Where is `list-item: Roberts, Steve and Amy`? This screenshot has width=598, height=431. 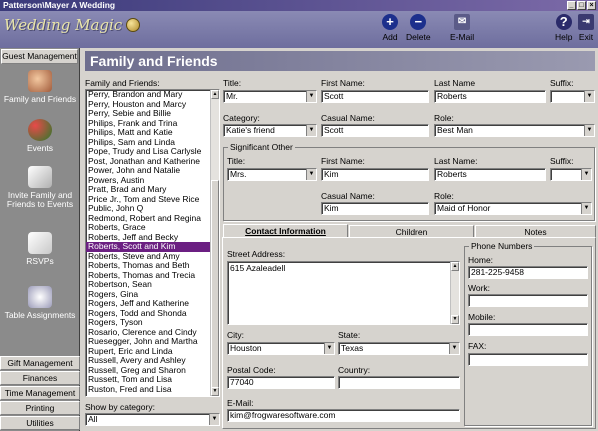 list-item: Roberts, Steve and Amy is located at coordinates (148, 257).